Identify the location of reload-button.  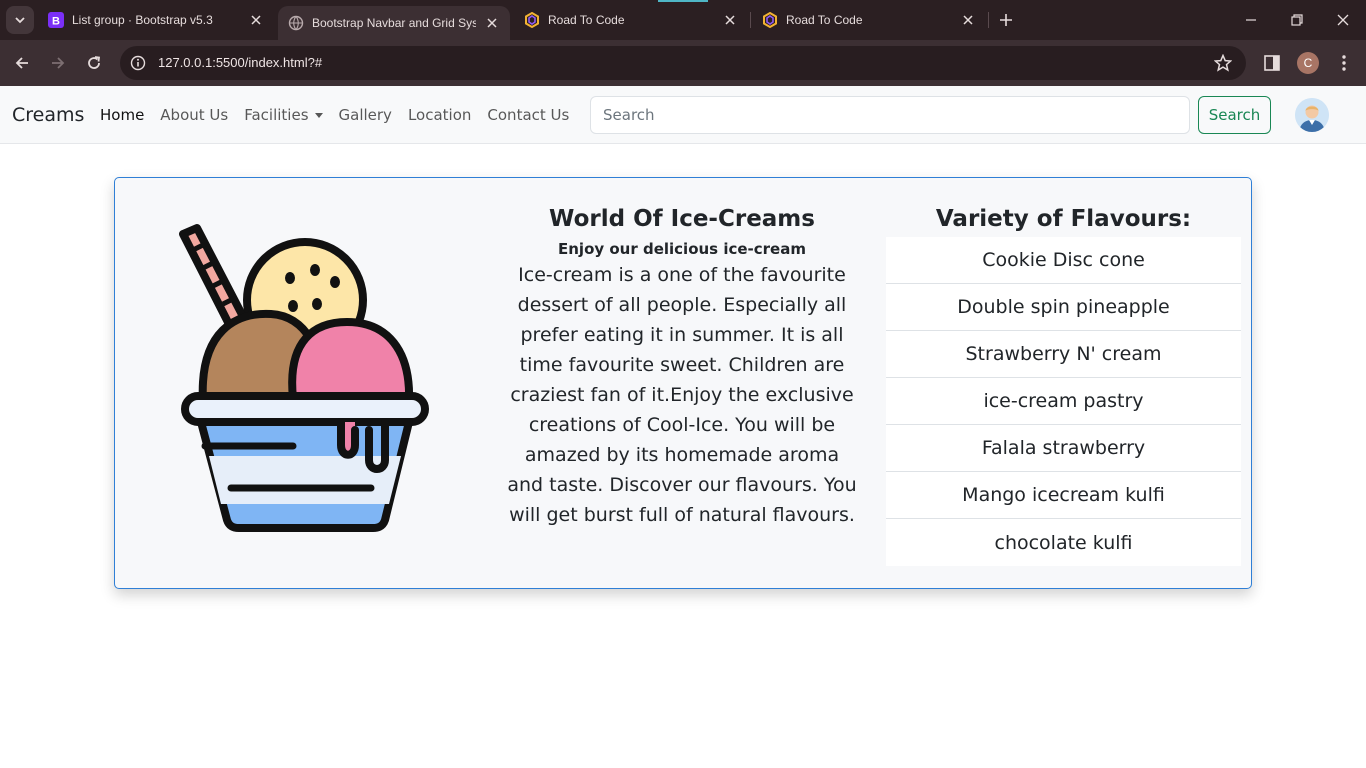
(94, 63).